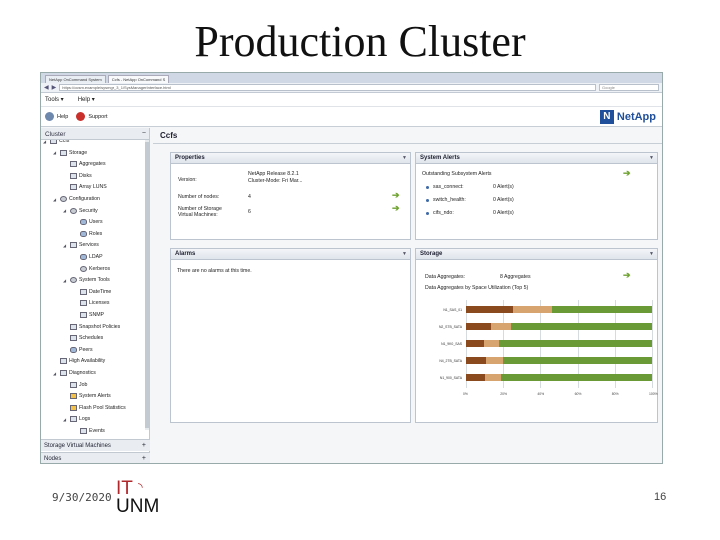 The height and width of the screenshot is (540, 720). I want to click on tree-item: High Availability, so click(79, 361).